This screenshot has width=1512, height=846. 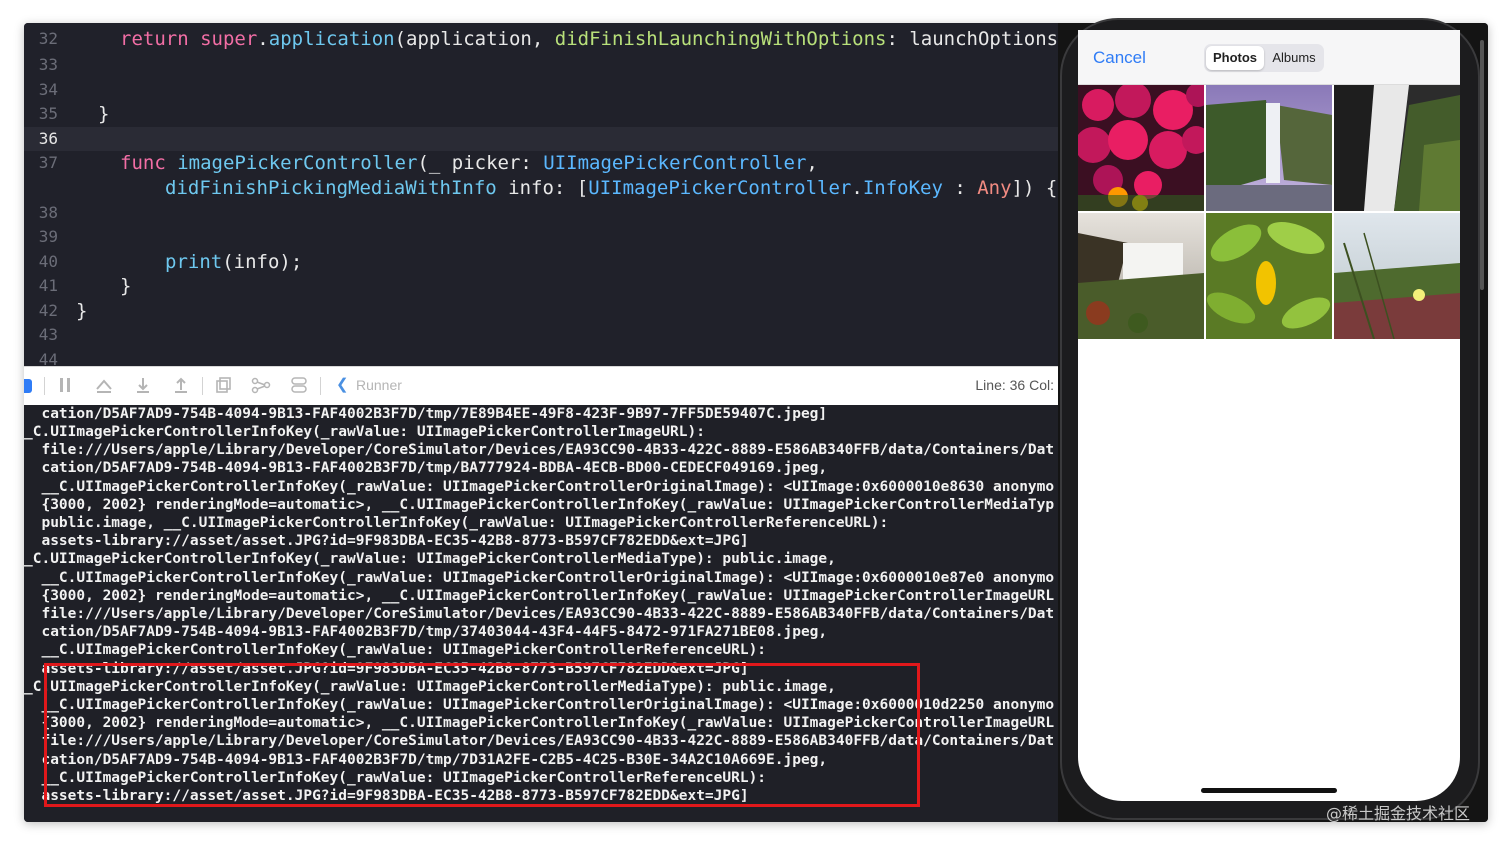 I want to click on tab-photos: Photos, so click(x=1235, y=58).